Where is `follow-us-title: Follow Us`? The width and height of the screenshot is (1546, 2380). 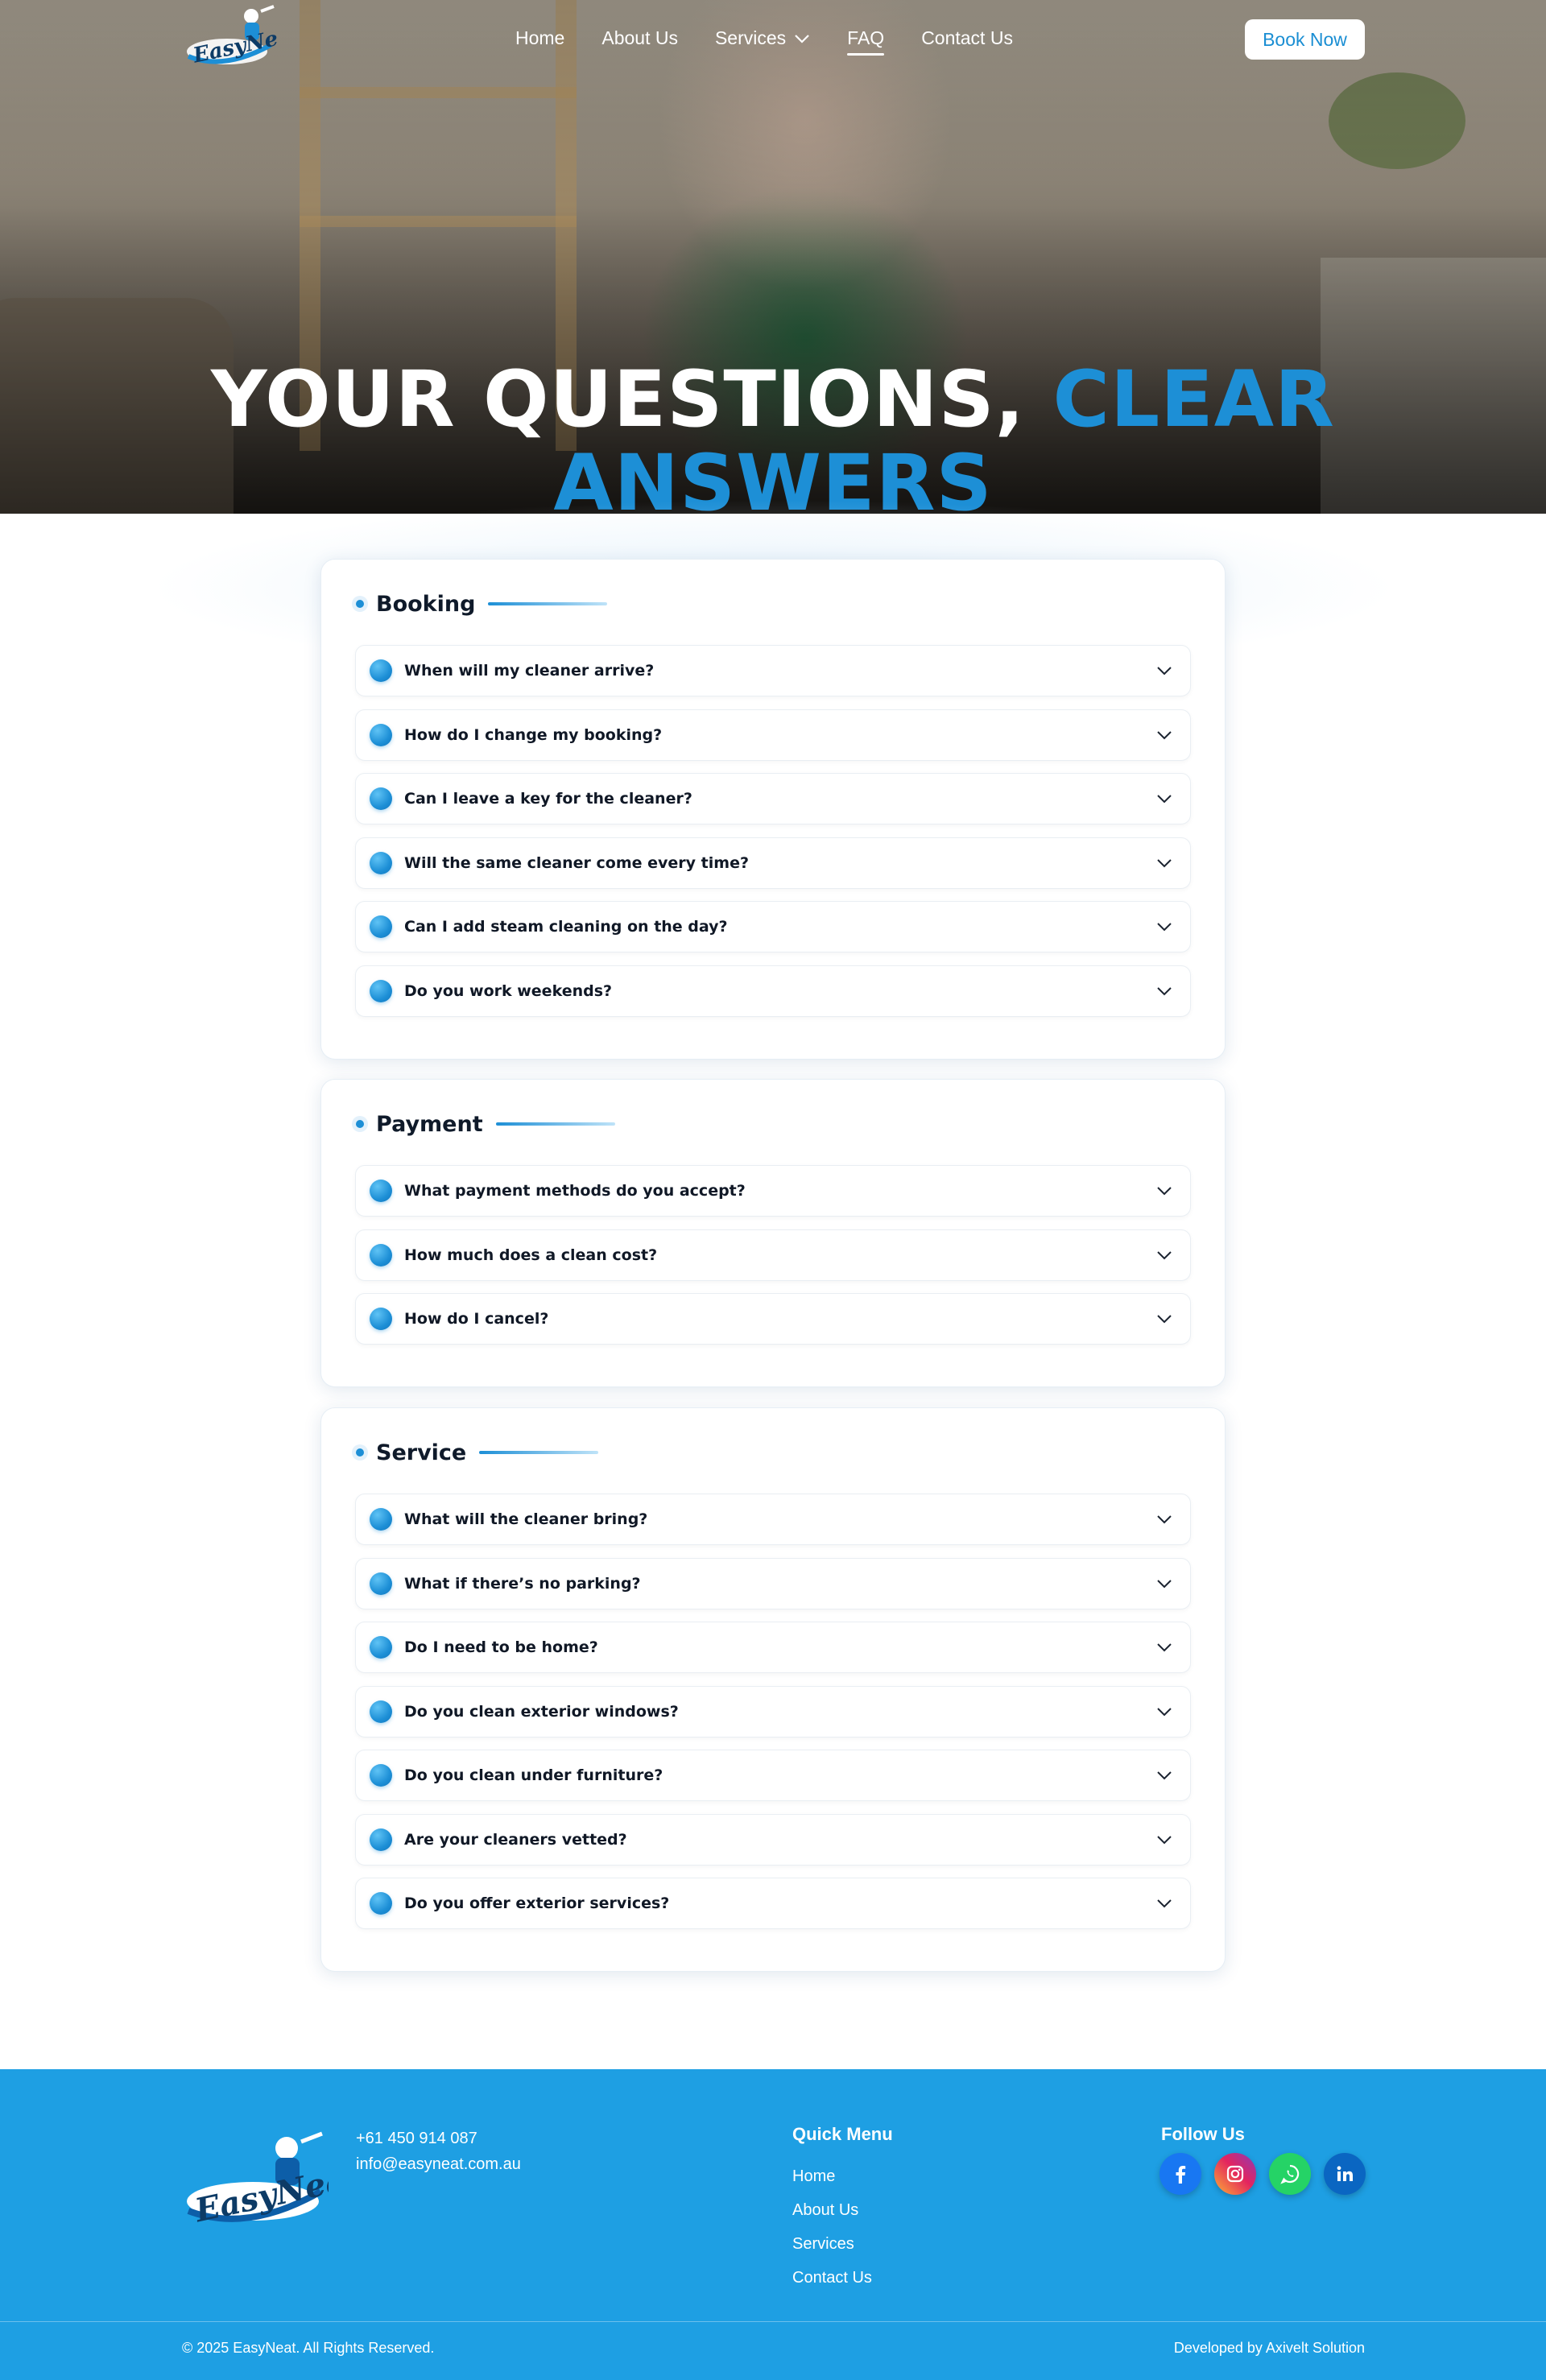
follow-us-title: Follow Us is located at coordinates (1203, 2134).